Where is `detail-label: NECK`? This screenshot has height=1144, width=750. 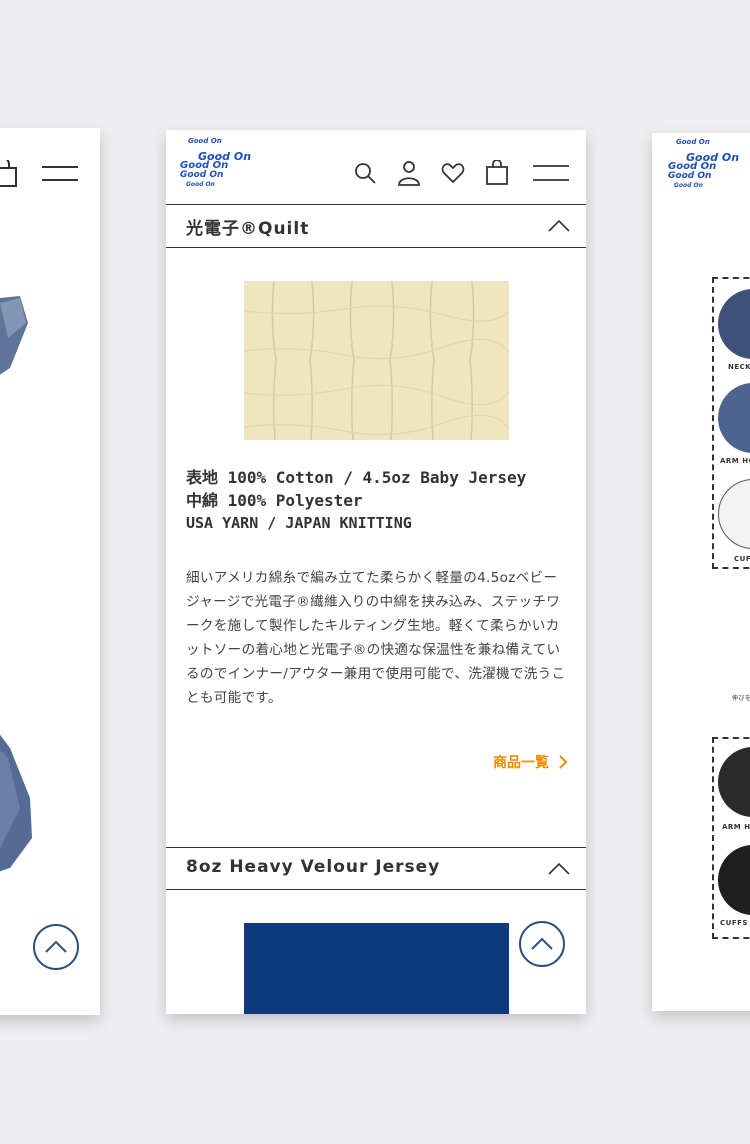 detail-label: NECK is located at coordinates (739, 367).